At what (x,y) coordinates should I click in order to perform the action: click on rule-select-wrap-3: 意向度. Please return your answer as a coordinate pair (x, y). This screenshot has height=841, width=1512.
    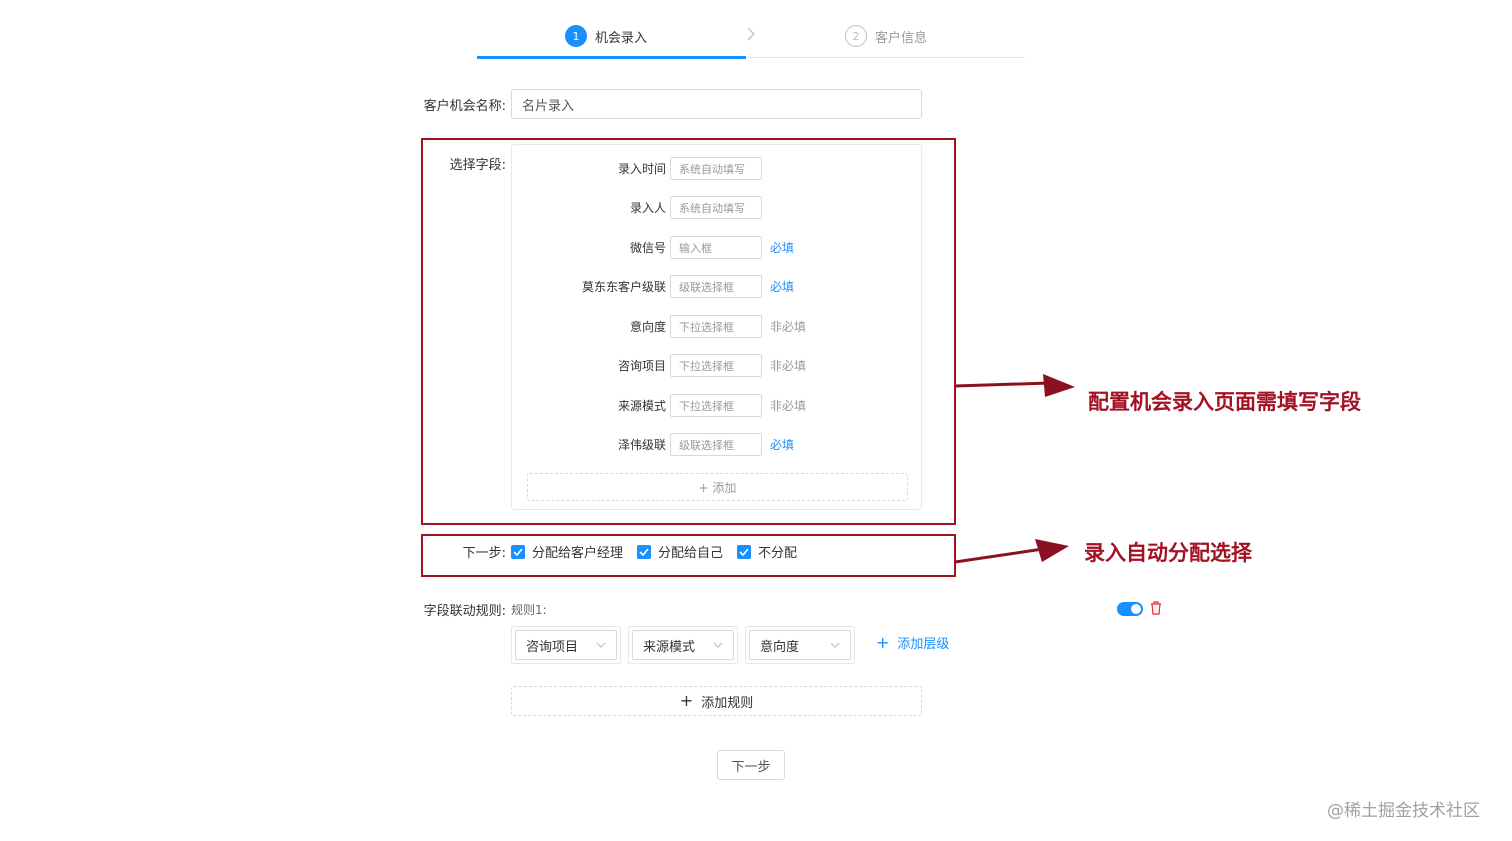
    Looking at the image, I should click on (800, 645).